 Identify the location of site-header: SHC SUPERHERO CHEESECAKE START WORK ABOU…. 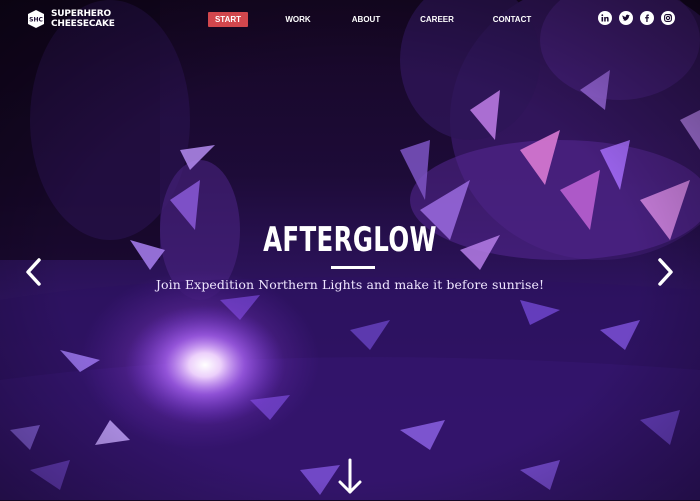
(350, 20).